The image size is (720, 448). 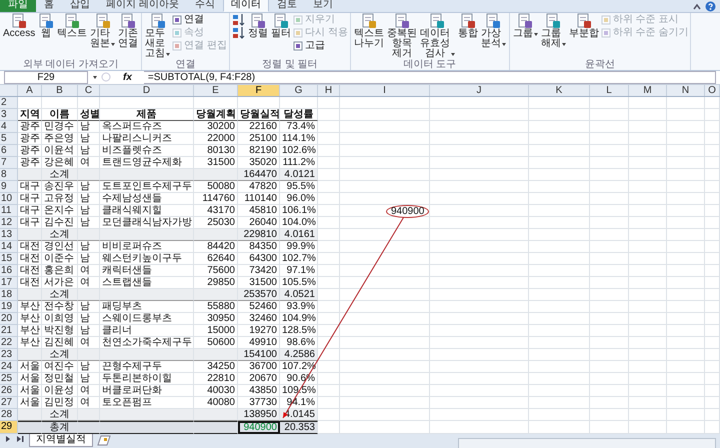 I want to click on caret-icon, so click(x=95, y=77).